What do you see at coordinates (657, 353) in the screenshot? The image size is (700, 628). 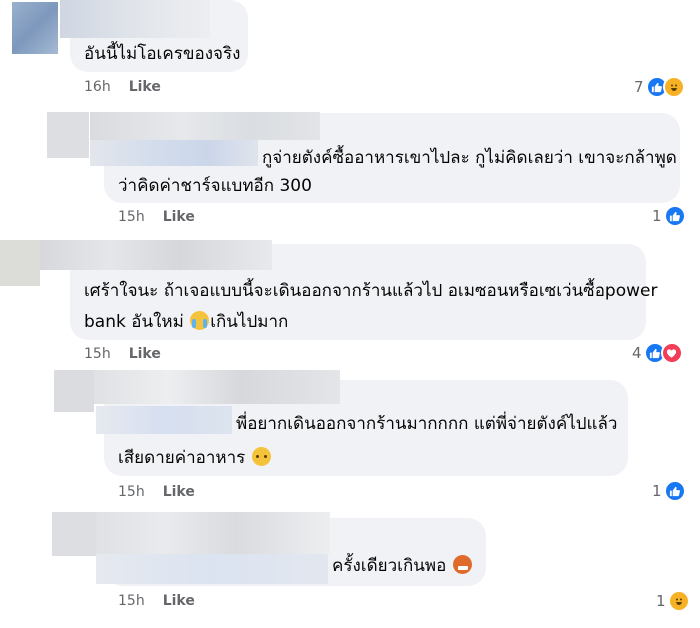 I see `reaction-summary: 4` at bounding box center [657, 353].